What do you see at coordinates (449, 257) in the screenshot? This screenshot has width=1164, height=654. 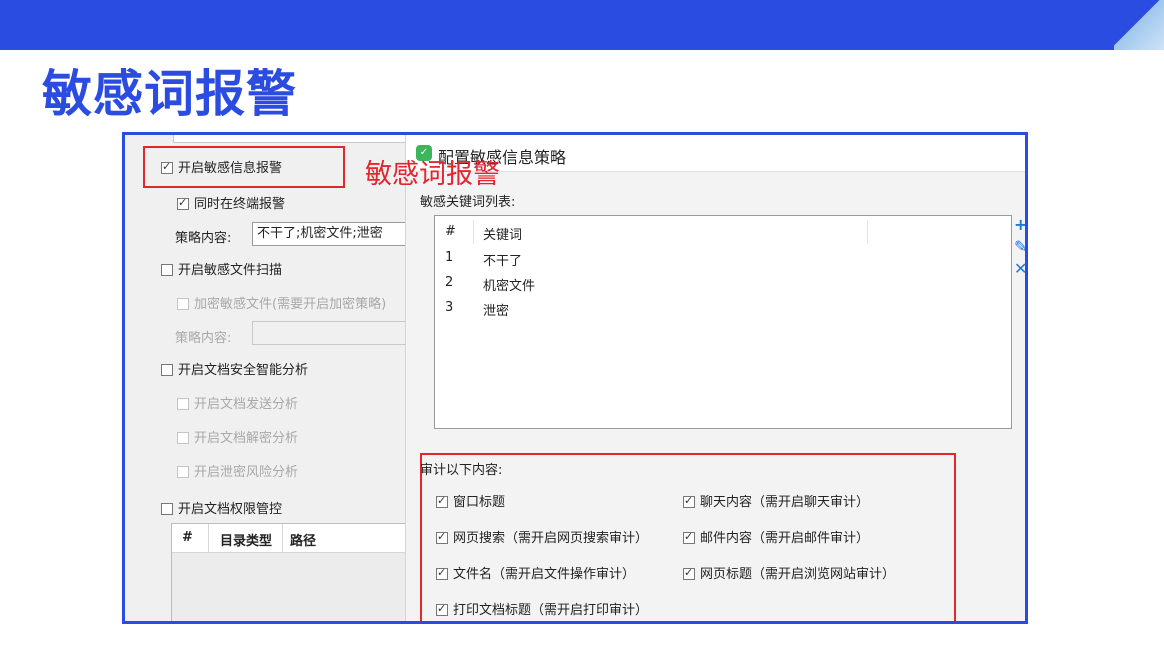 I see `kw-index: 1` at bounding box center [449, 257].